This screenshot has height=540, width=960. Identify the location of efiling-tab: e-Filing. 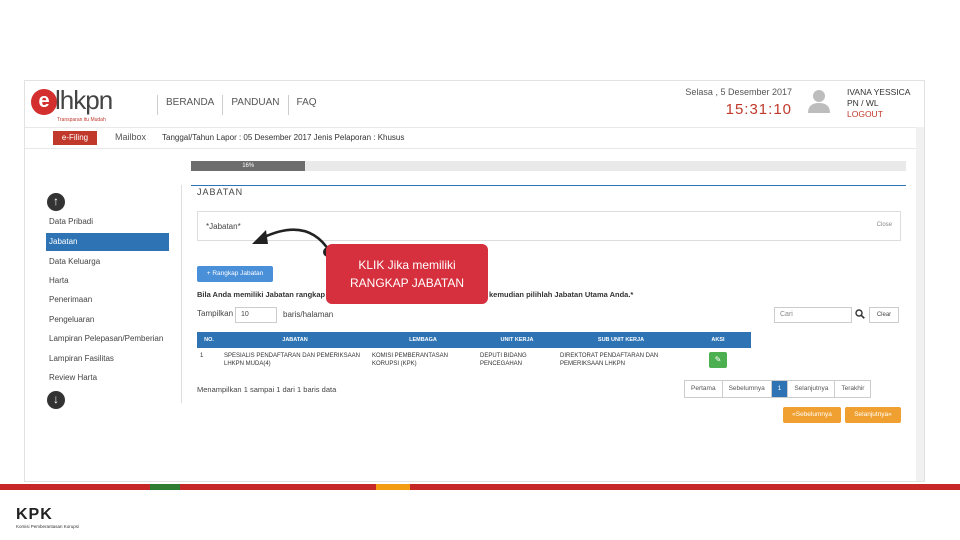
(75, 138).